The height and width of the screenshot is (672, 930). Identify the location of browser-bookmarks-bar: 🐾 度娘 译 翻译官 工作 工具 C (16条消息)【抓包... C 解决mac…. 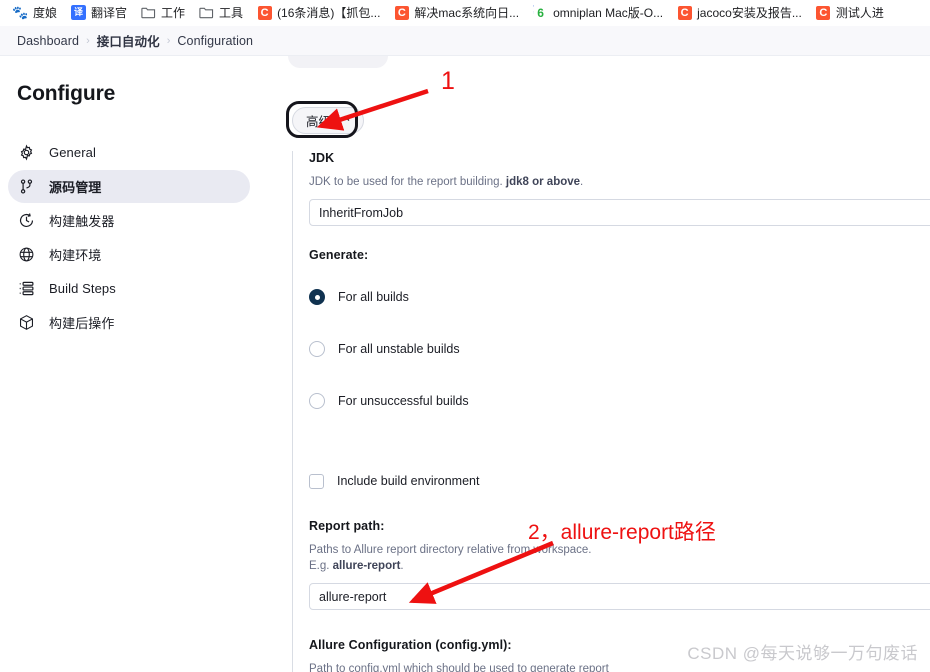
(465, 13).